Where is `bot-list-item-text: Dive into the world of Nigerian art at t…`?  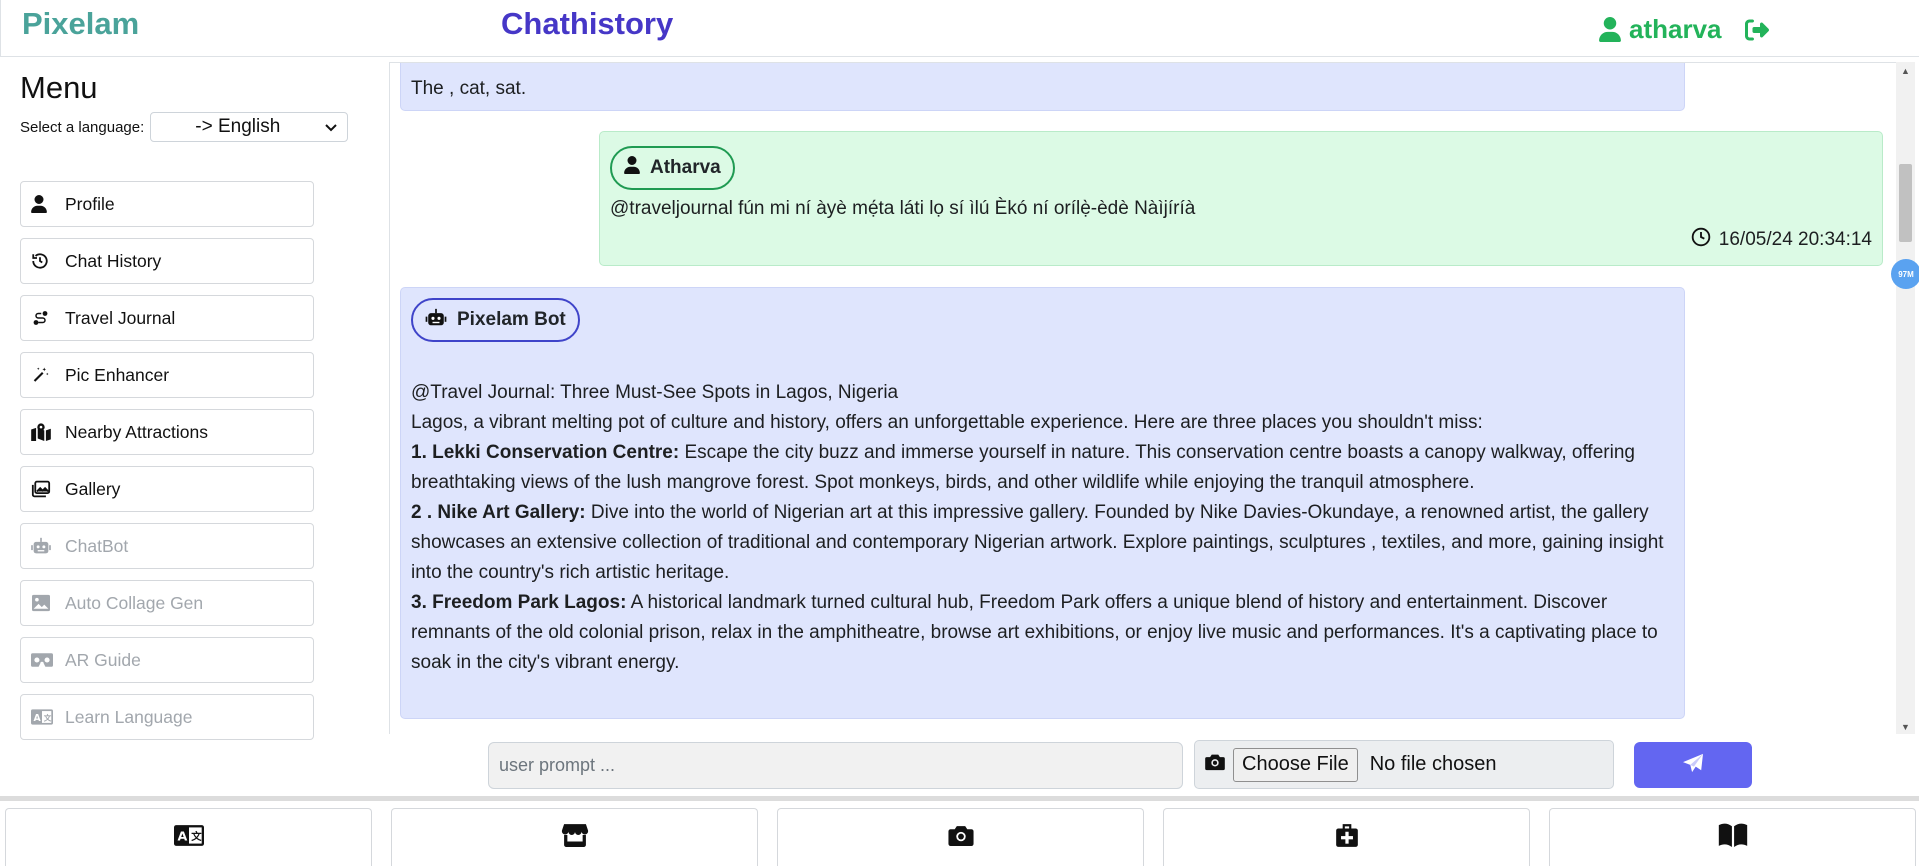
bot-list-item-text: Dive into the world of Nigerian art at t… is located at coordinates (1037, 542).